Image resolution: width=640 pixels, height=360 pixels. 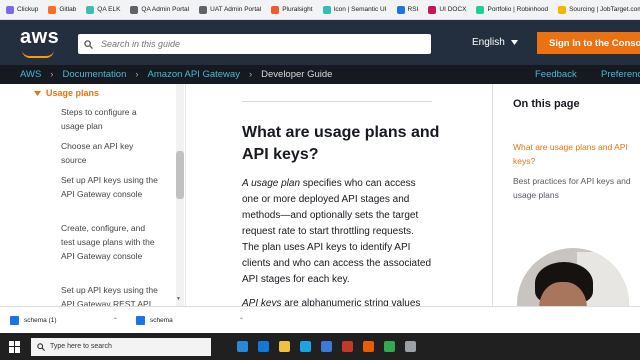 What do you see at coordinates (620, 74) in the screenshot?
I see `preferences-link: Preferences` at bounding box center [620, 74].